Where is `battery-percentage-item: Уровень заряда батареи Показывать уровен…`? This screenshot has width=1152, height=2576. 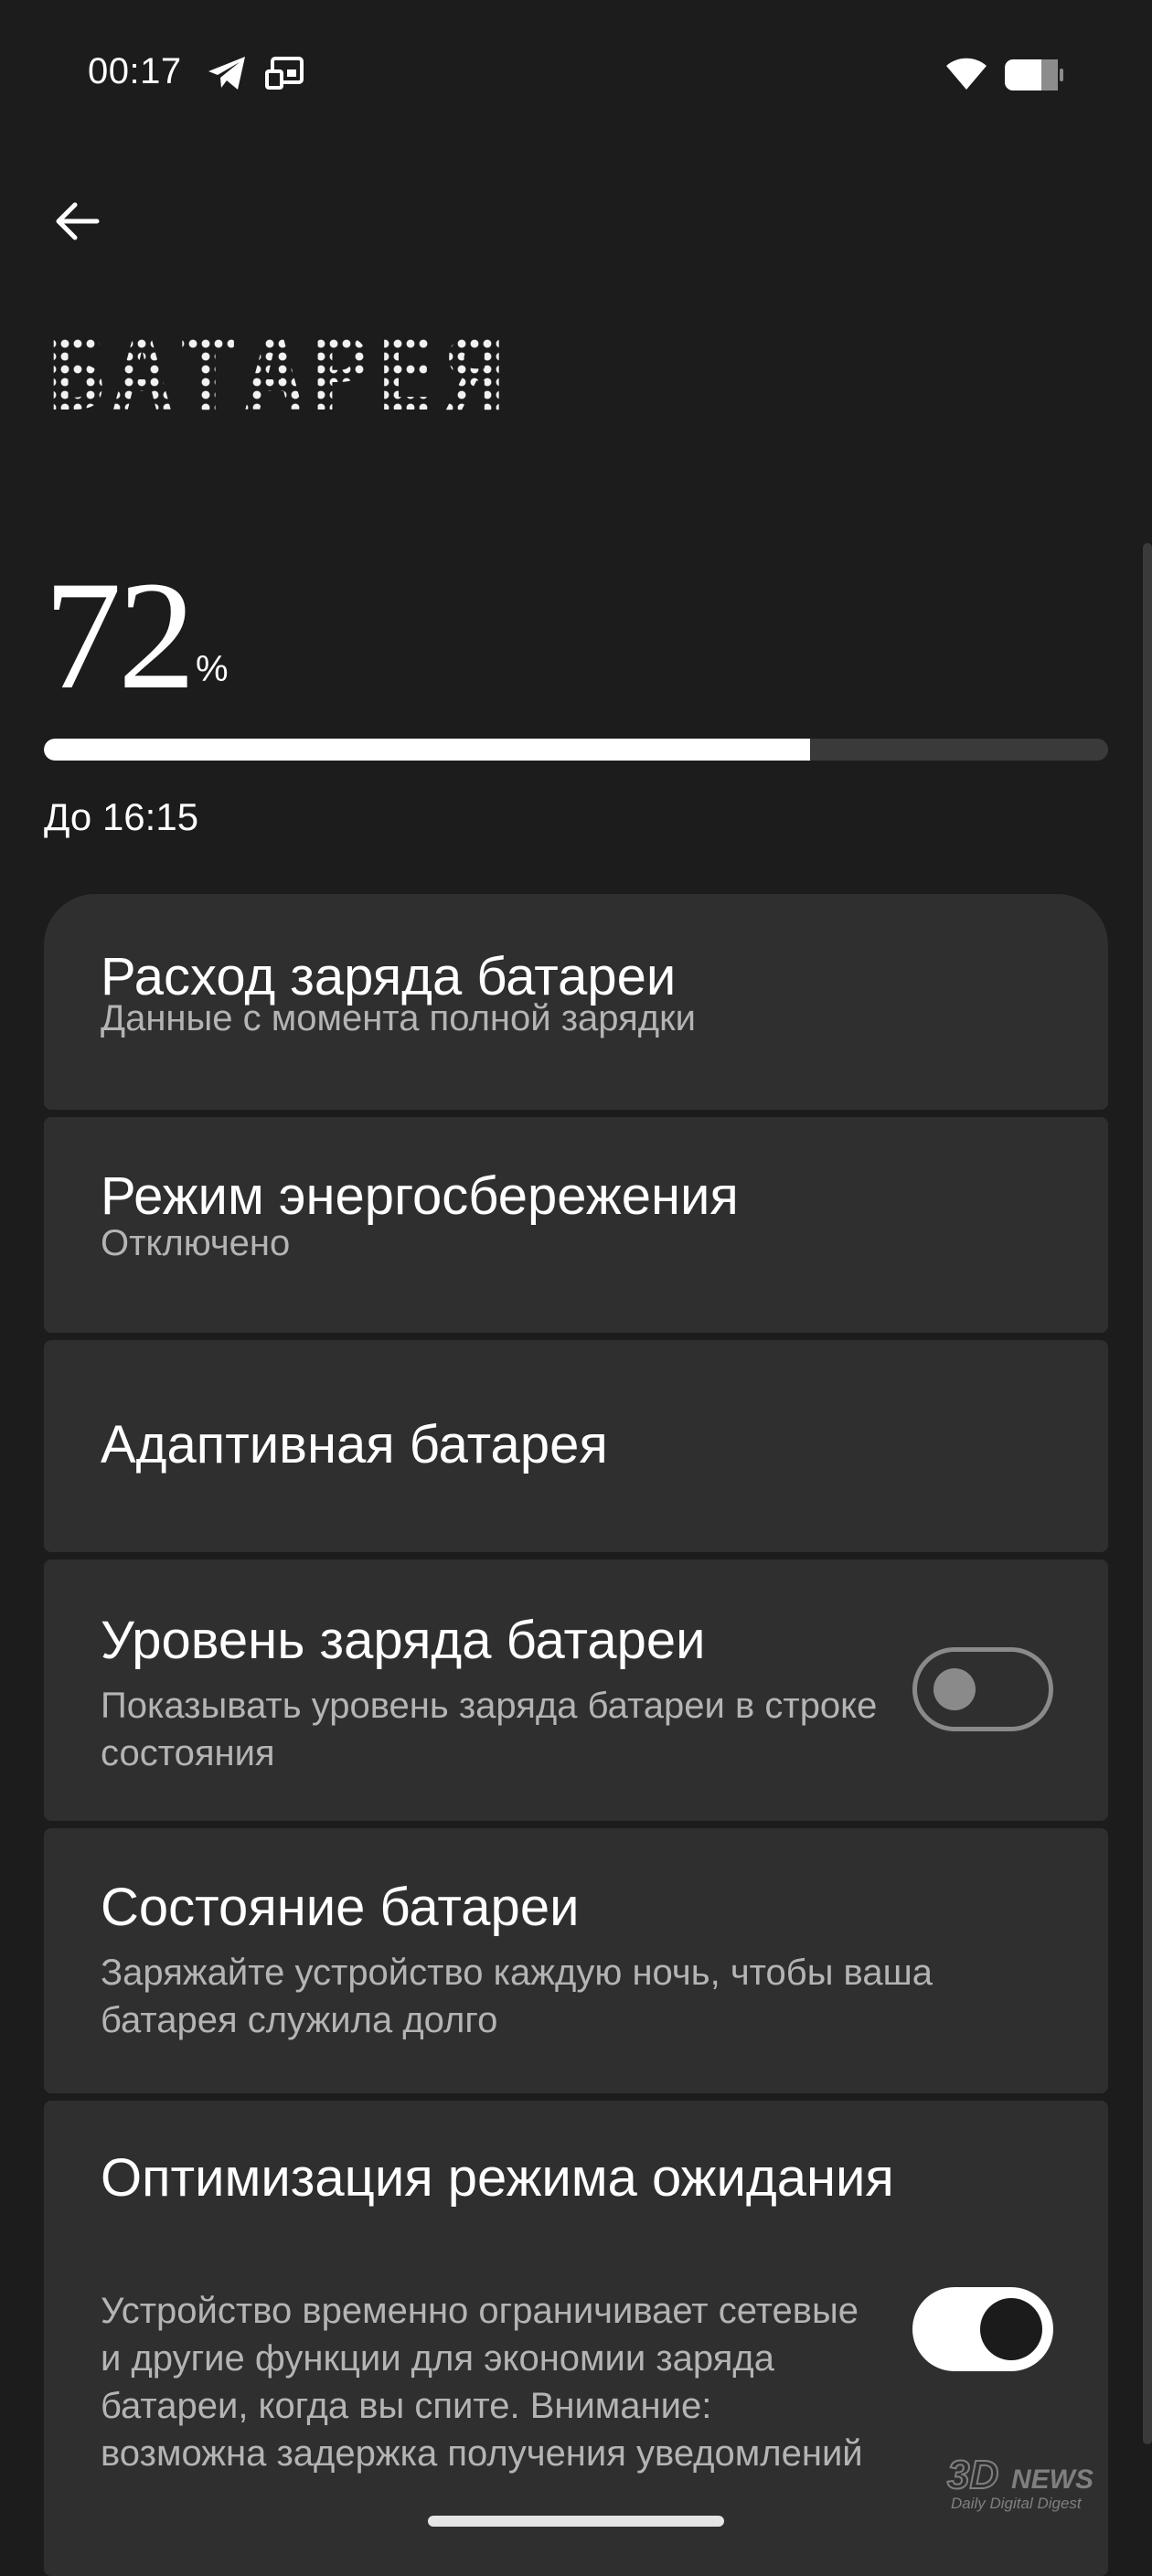
battery-percentage-item: Уровень заряда батареи Показывать уровен… is located at coordinates (576, 1690).